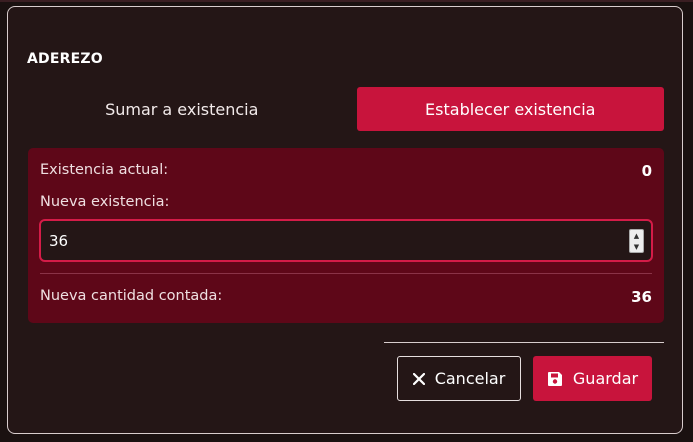  I want to click on counted-row: Nueva cantidad contada: 36, so click(346, 297).